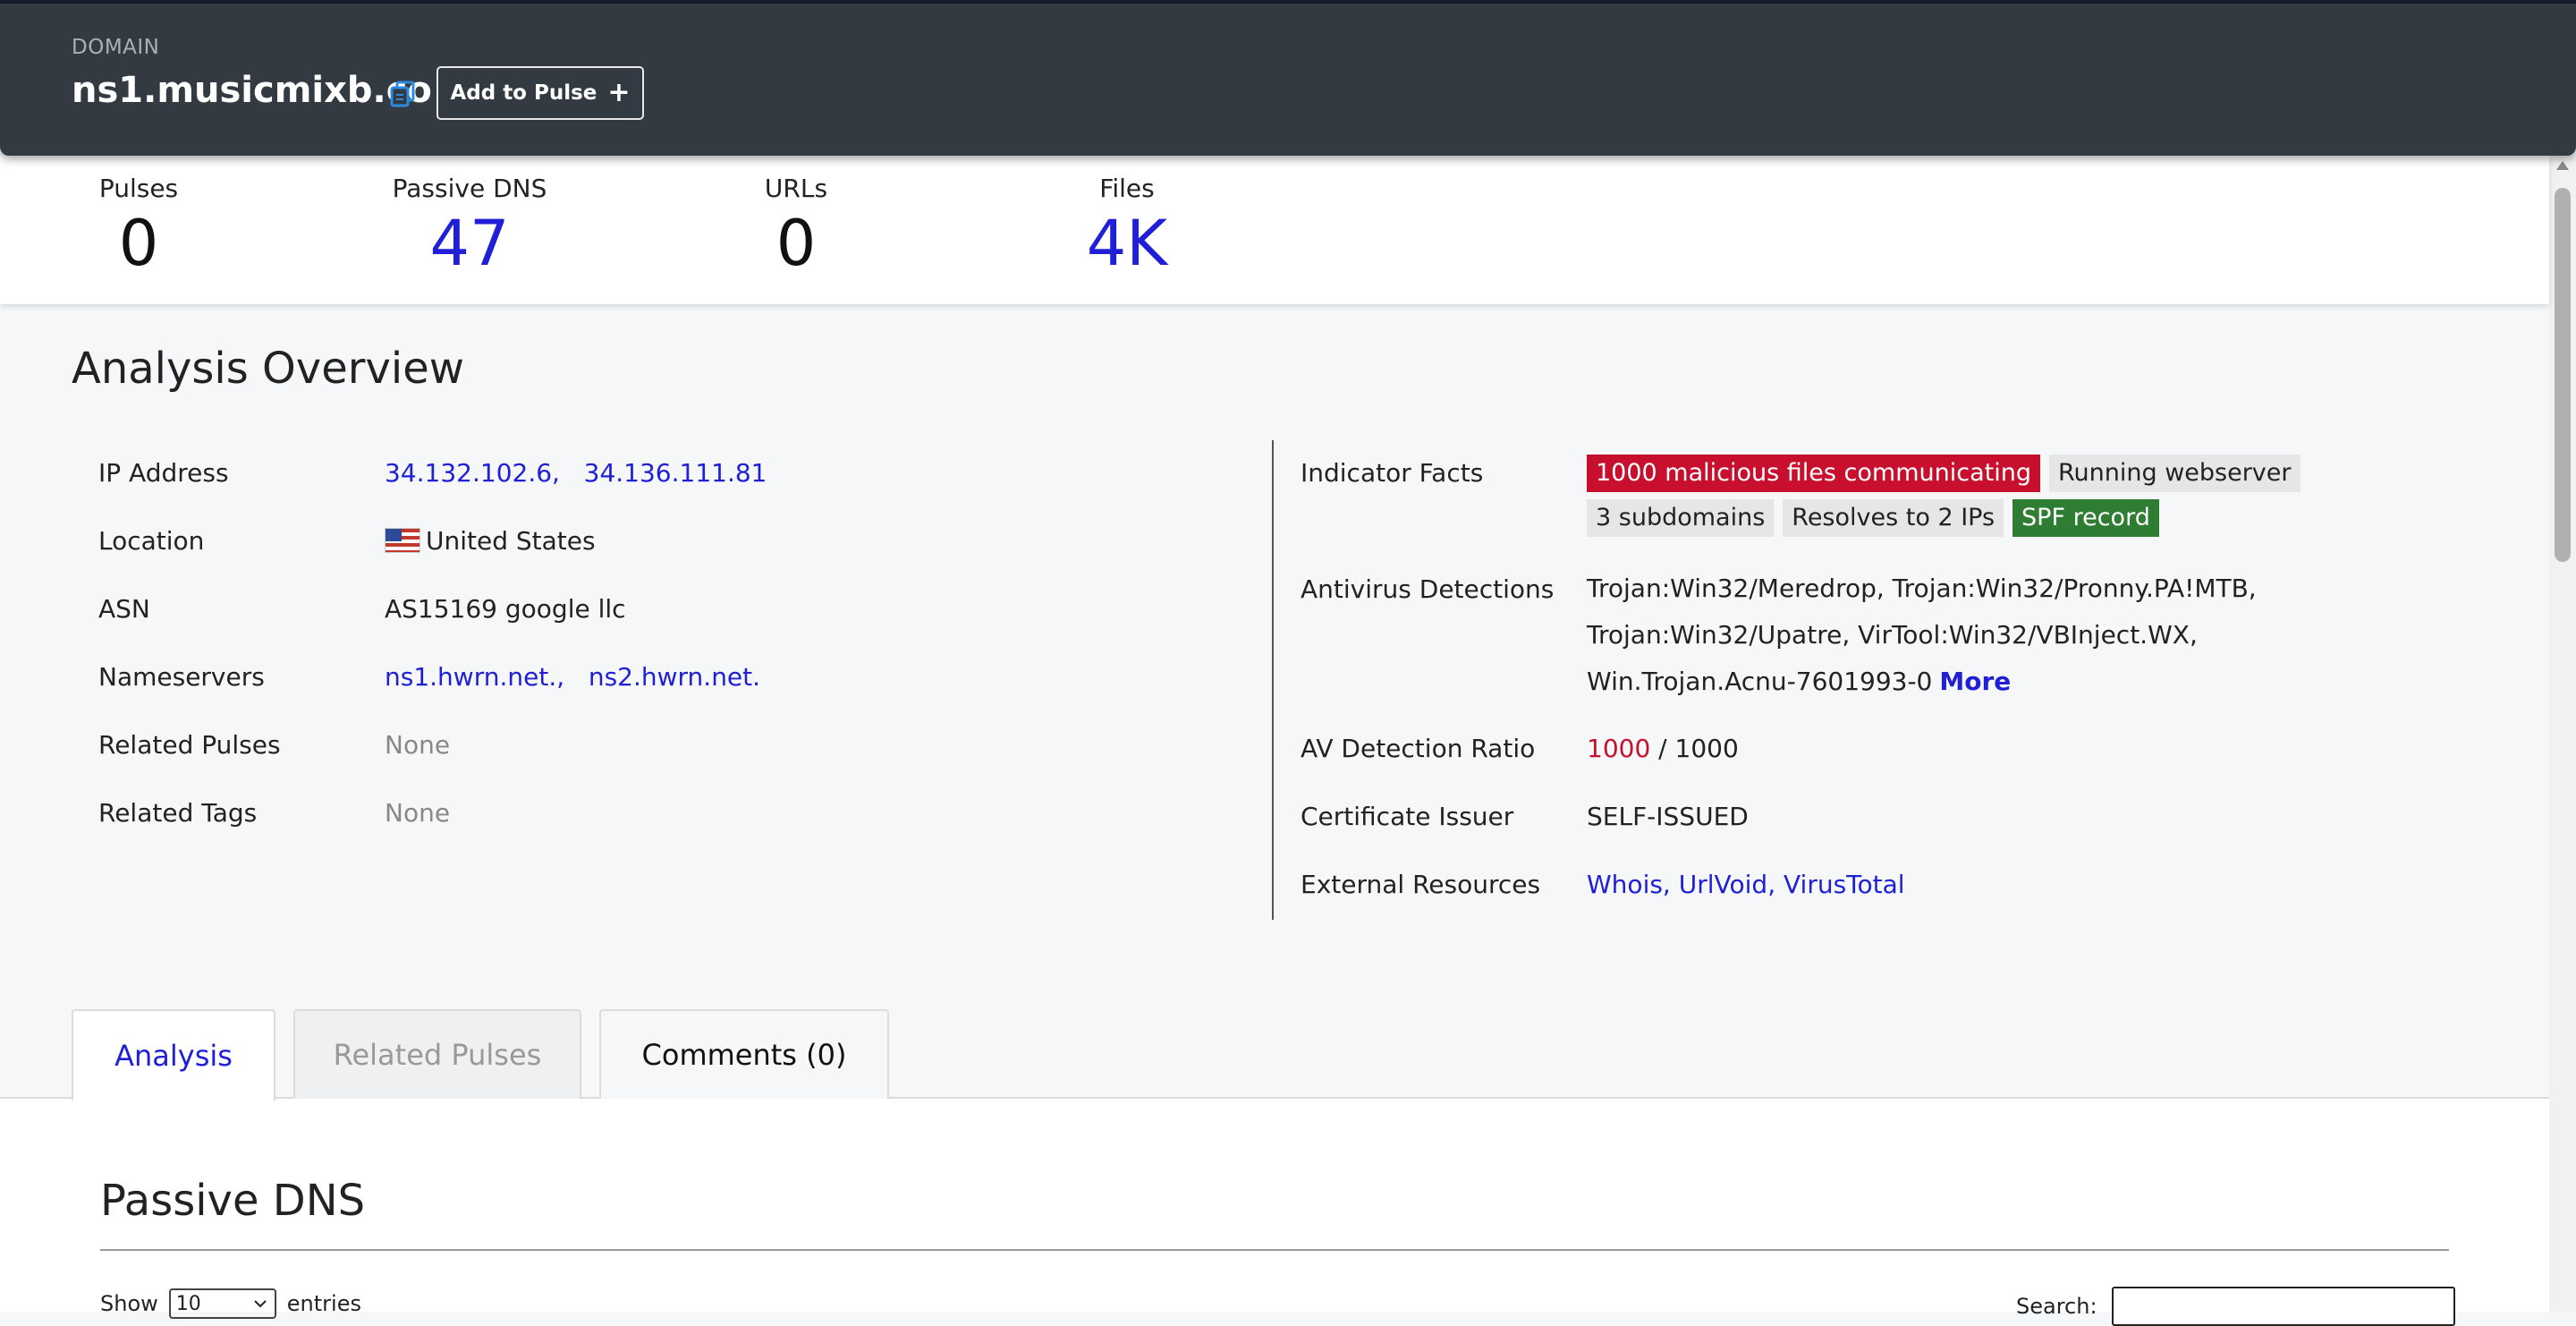 The height and width of the screenshot is (1326, 2576). Describe the element at coordinates (523, 93) in the screenshot. I see `add-to-pulse-label: Add to Pulse` at that location.